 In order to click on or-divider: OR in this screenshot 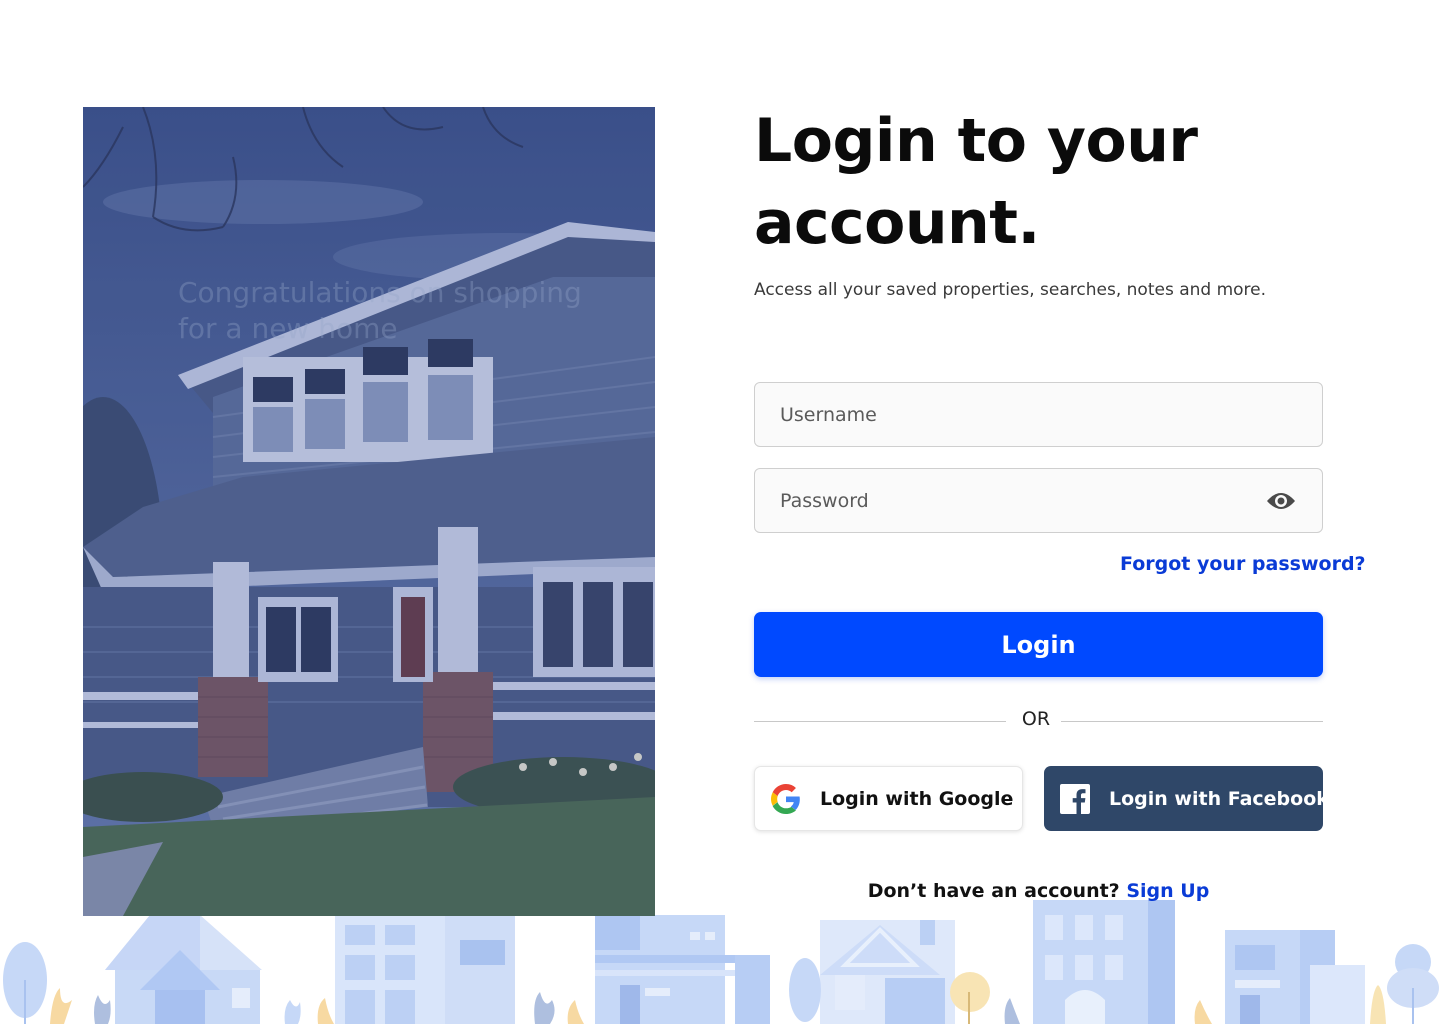, I will do `click(1038, 721)`.